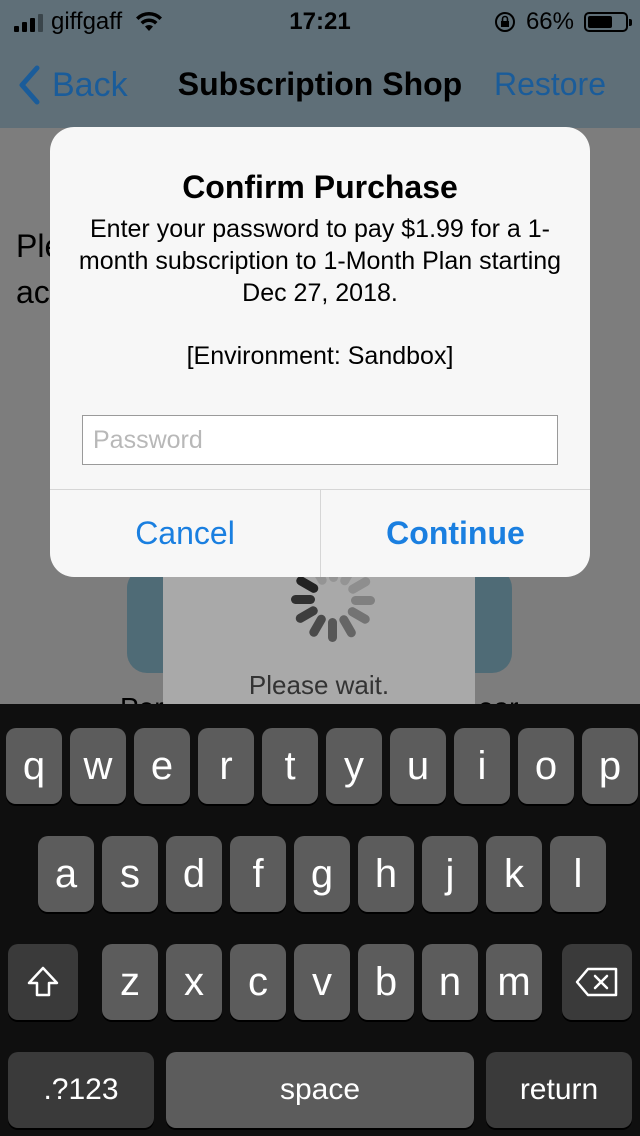  What do you see at coordinates (194, 982) in the screenshot?
I see `key-x: x` at bounding box center [194, 982].